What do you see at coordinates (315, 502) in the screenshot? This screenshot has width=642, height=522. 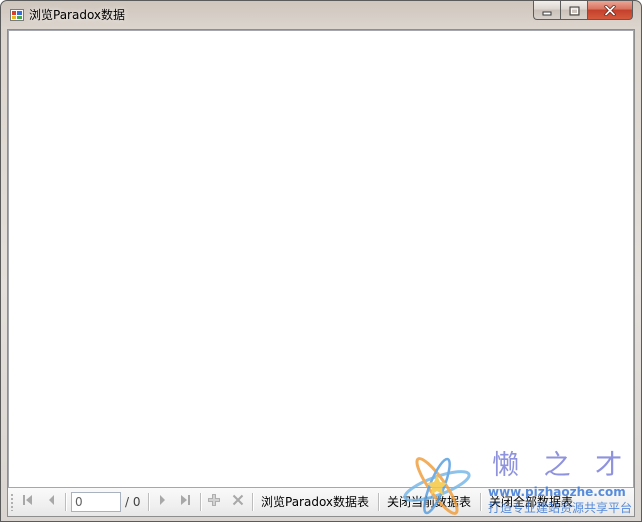 I see `browse-paradox-table-button: 浏览Paradox数据表` at bounding box center [315, 502].